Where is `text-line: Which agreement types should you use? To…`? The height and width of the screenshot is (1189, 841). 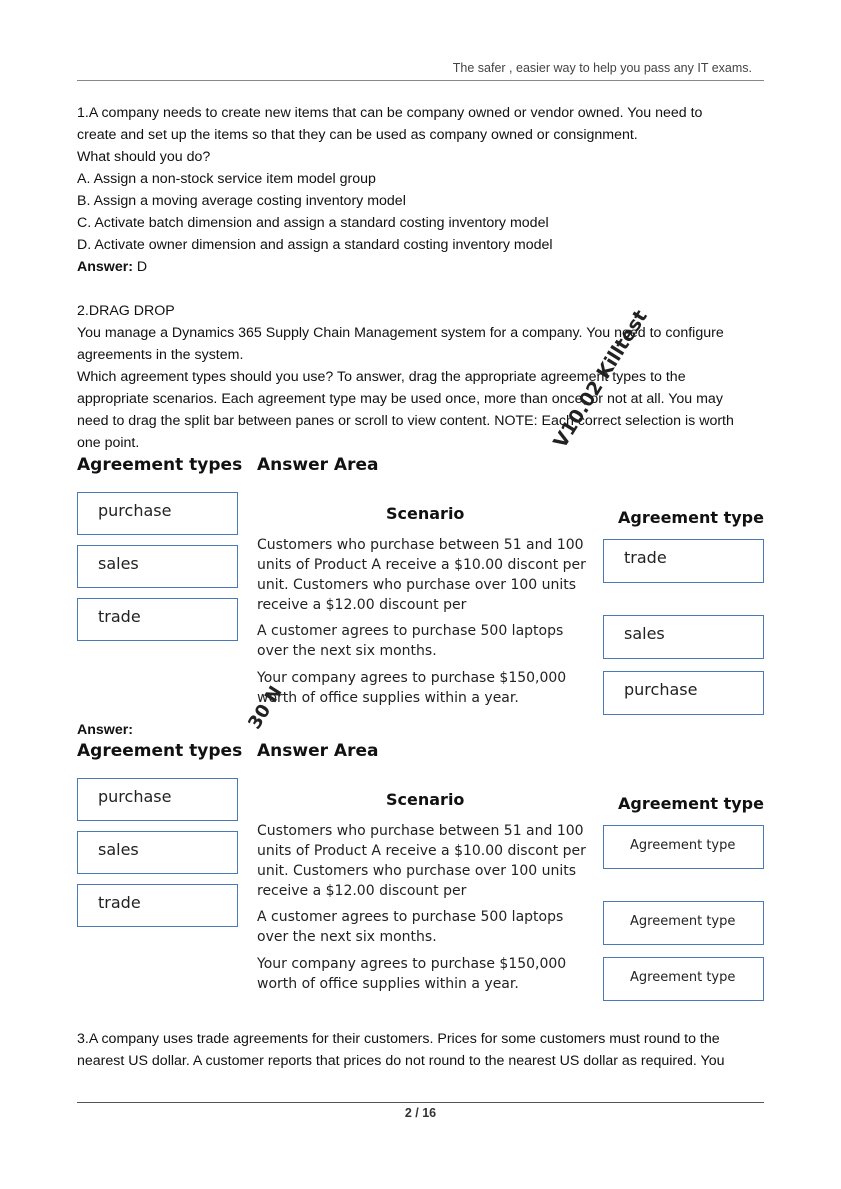
text-line: Which agreement types should you use? To… is located at coordinates (381, 377).